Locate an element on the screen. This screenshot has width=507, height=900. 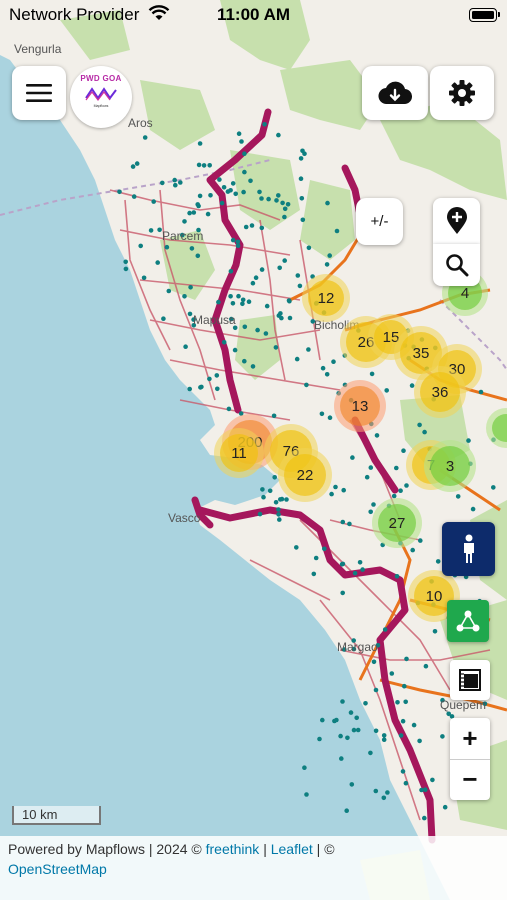
zoom-out-button: − is located at coordinates (470, 780).